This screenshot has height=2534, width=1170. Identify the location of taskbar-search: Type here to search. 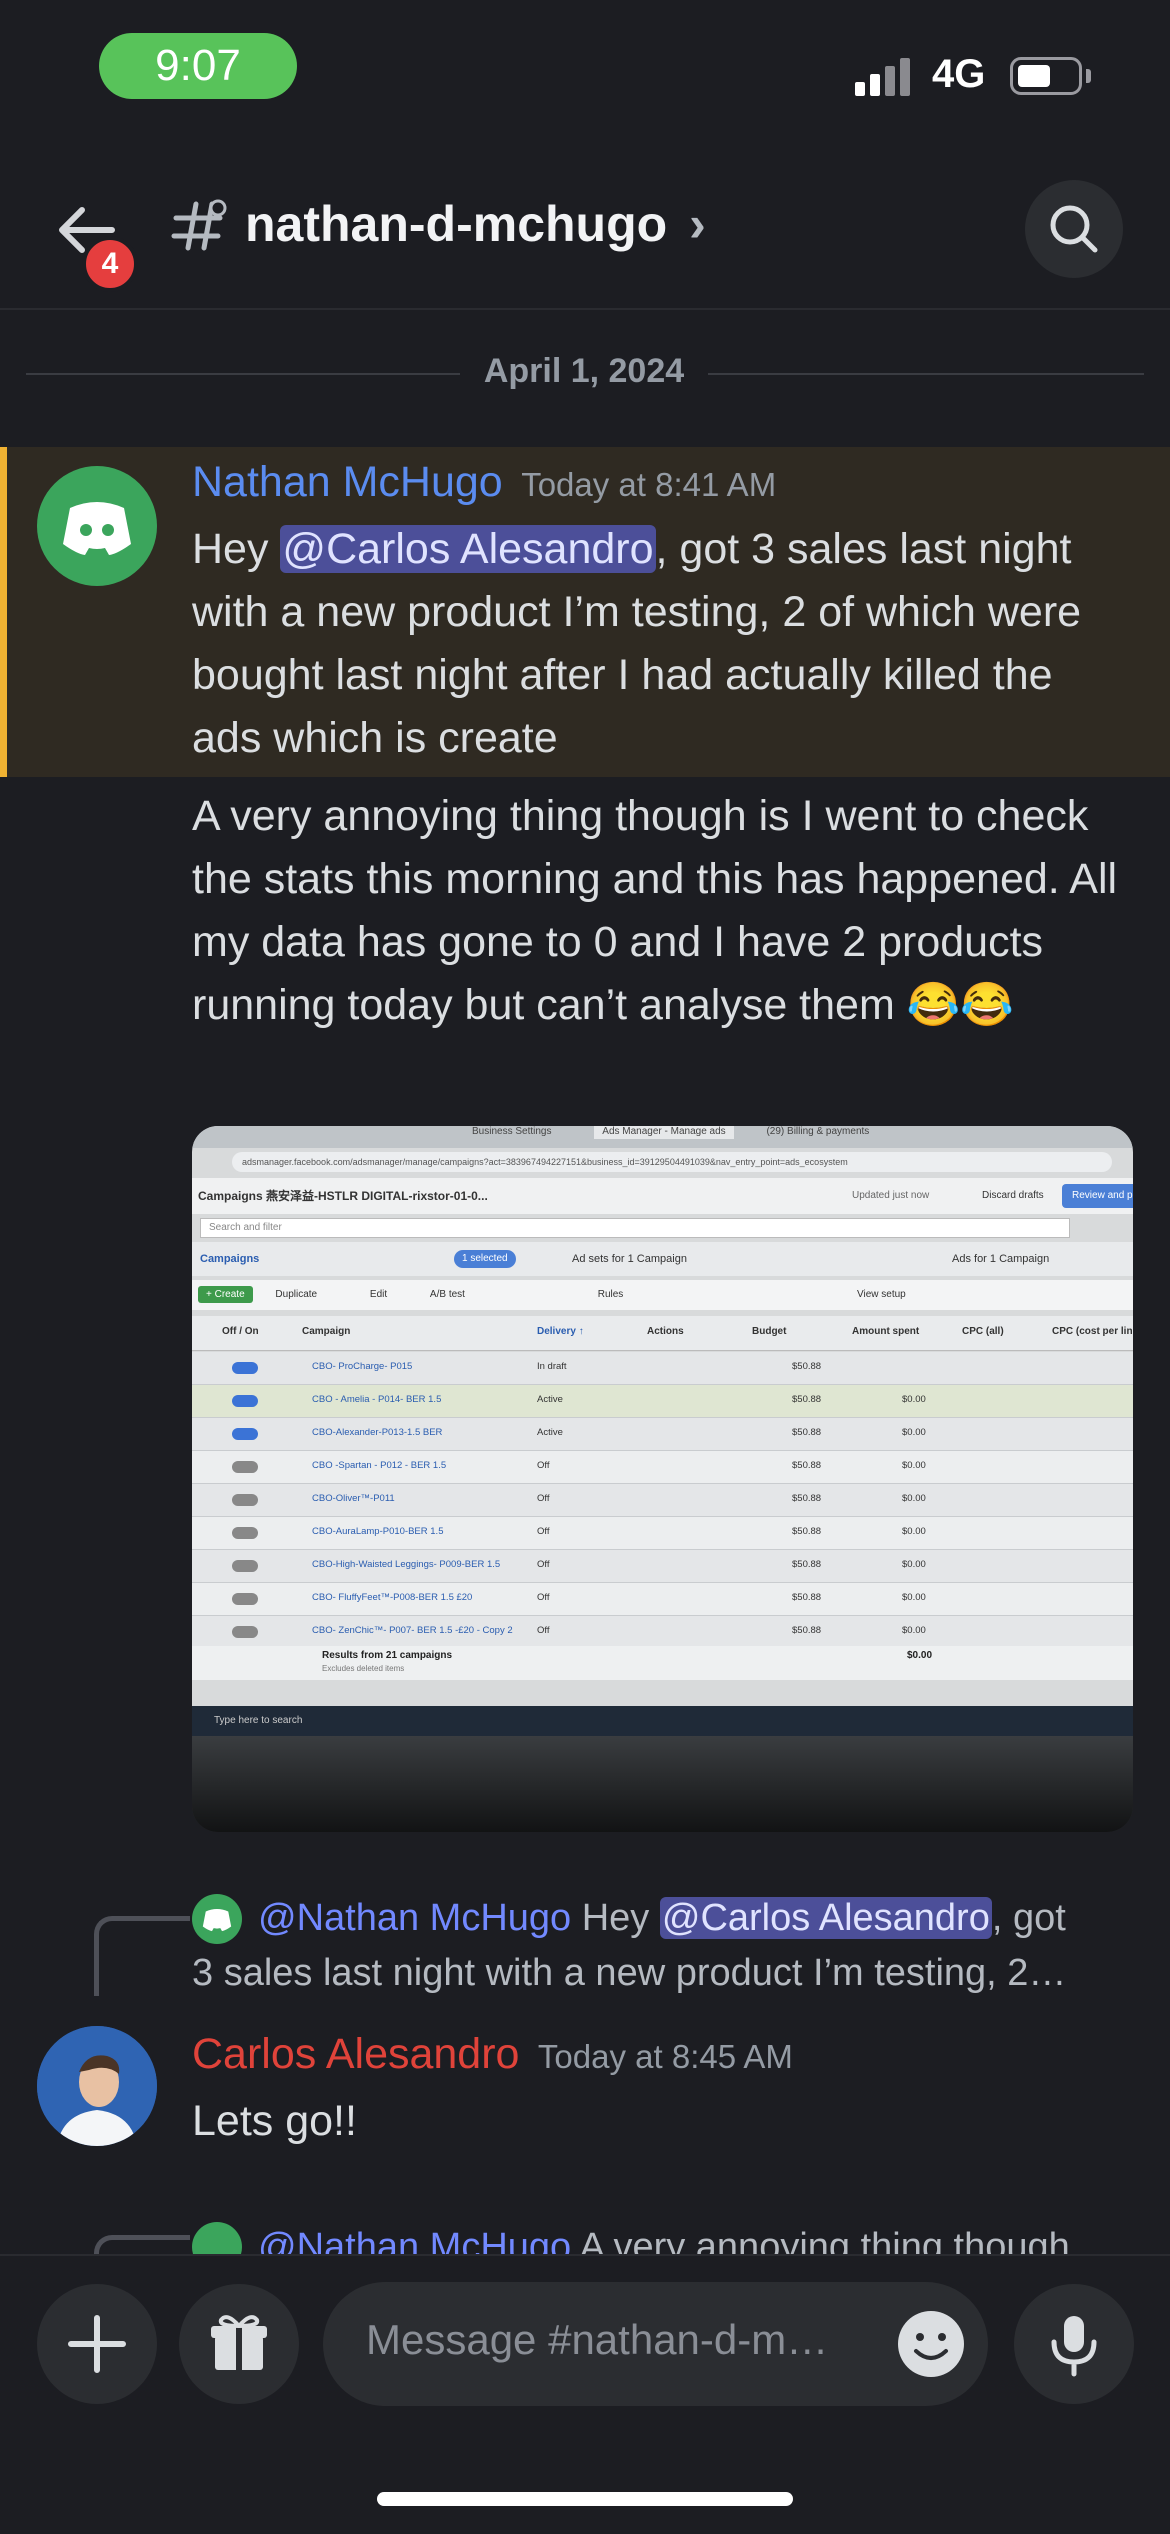
(258, 1720).